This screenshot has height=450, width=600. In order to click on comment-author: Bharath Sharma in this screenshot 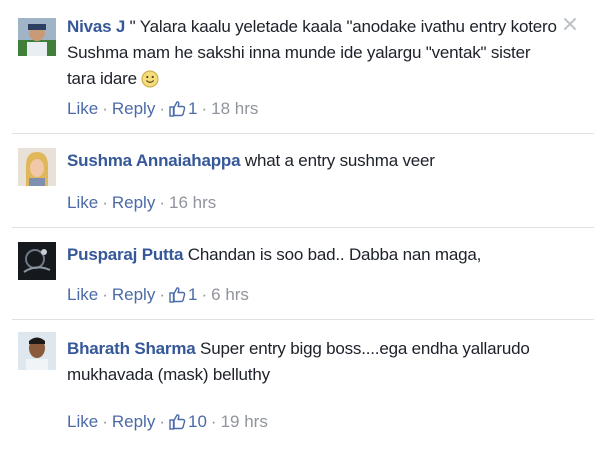, I will do `click(131, 348)`.